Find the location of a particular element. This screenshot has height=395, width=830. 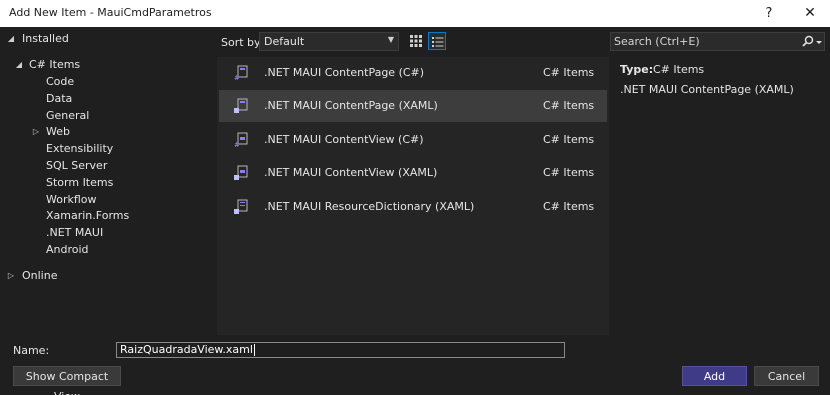

text-caret is located at coordinates (254, 350).